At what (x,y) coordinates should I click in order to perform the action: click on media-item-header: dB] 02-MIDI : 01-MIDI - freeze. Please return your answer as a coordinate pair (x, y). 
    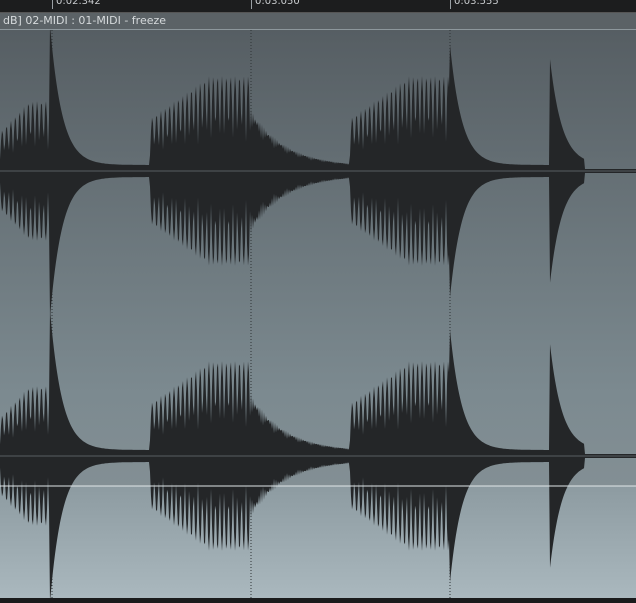
    Looking at the image, I should click on (318, 21).